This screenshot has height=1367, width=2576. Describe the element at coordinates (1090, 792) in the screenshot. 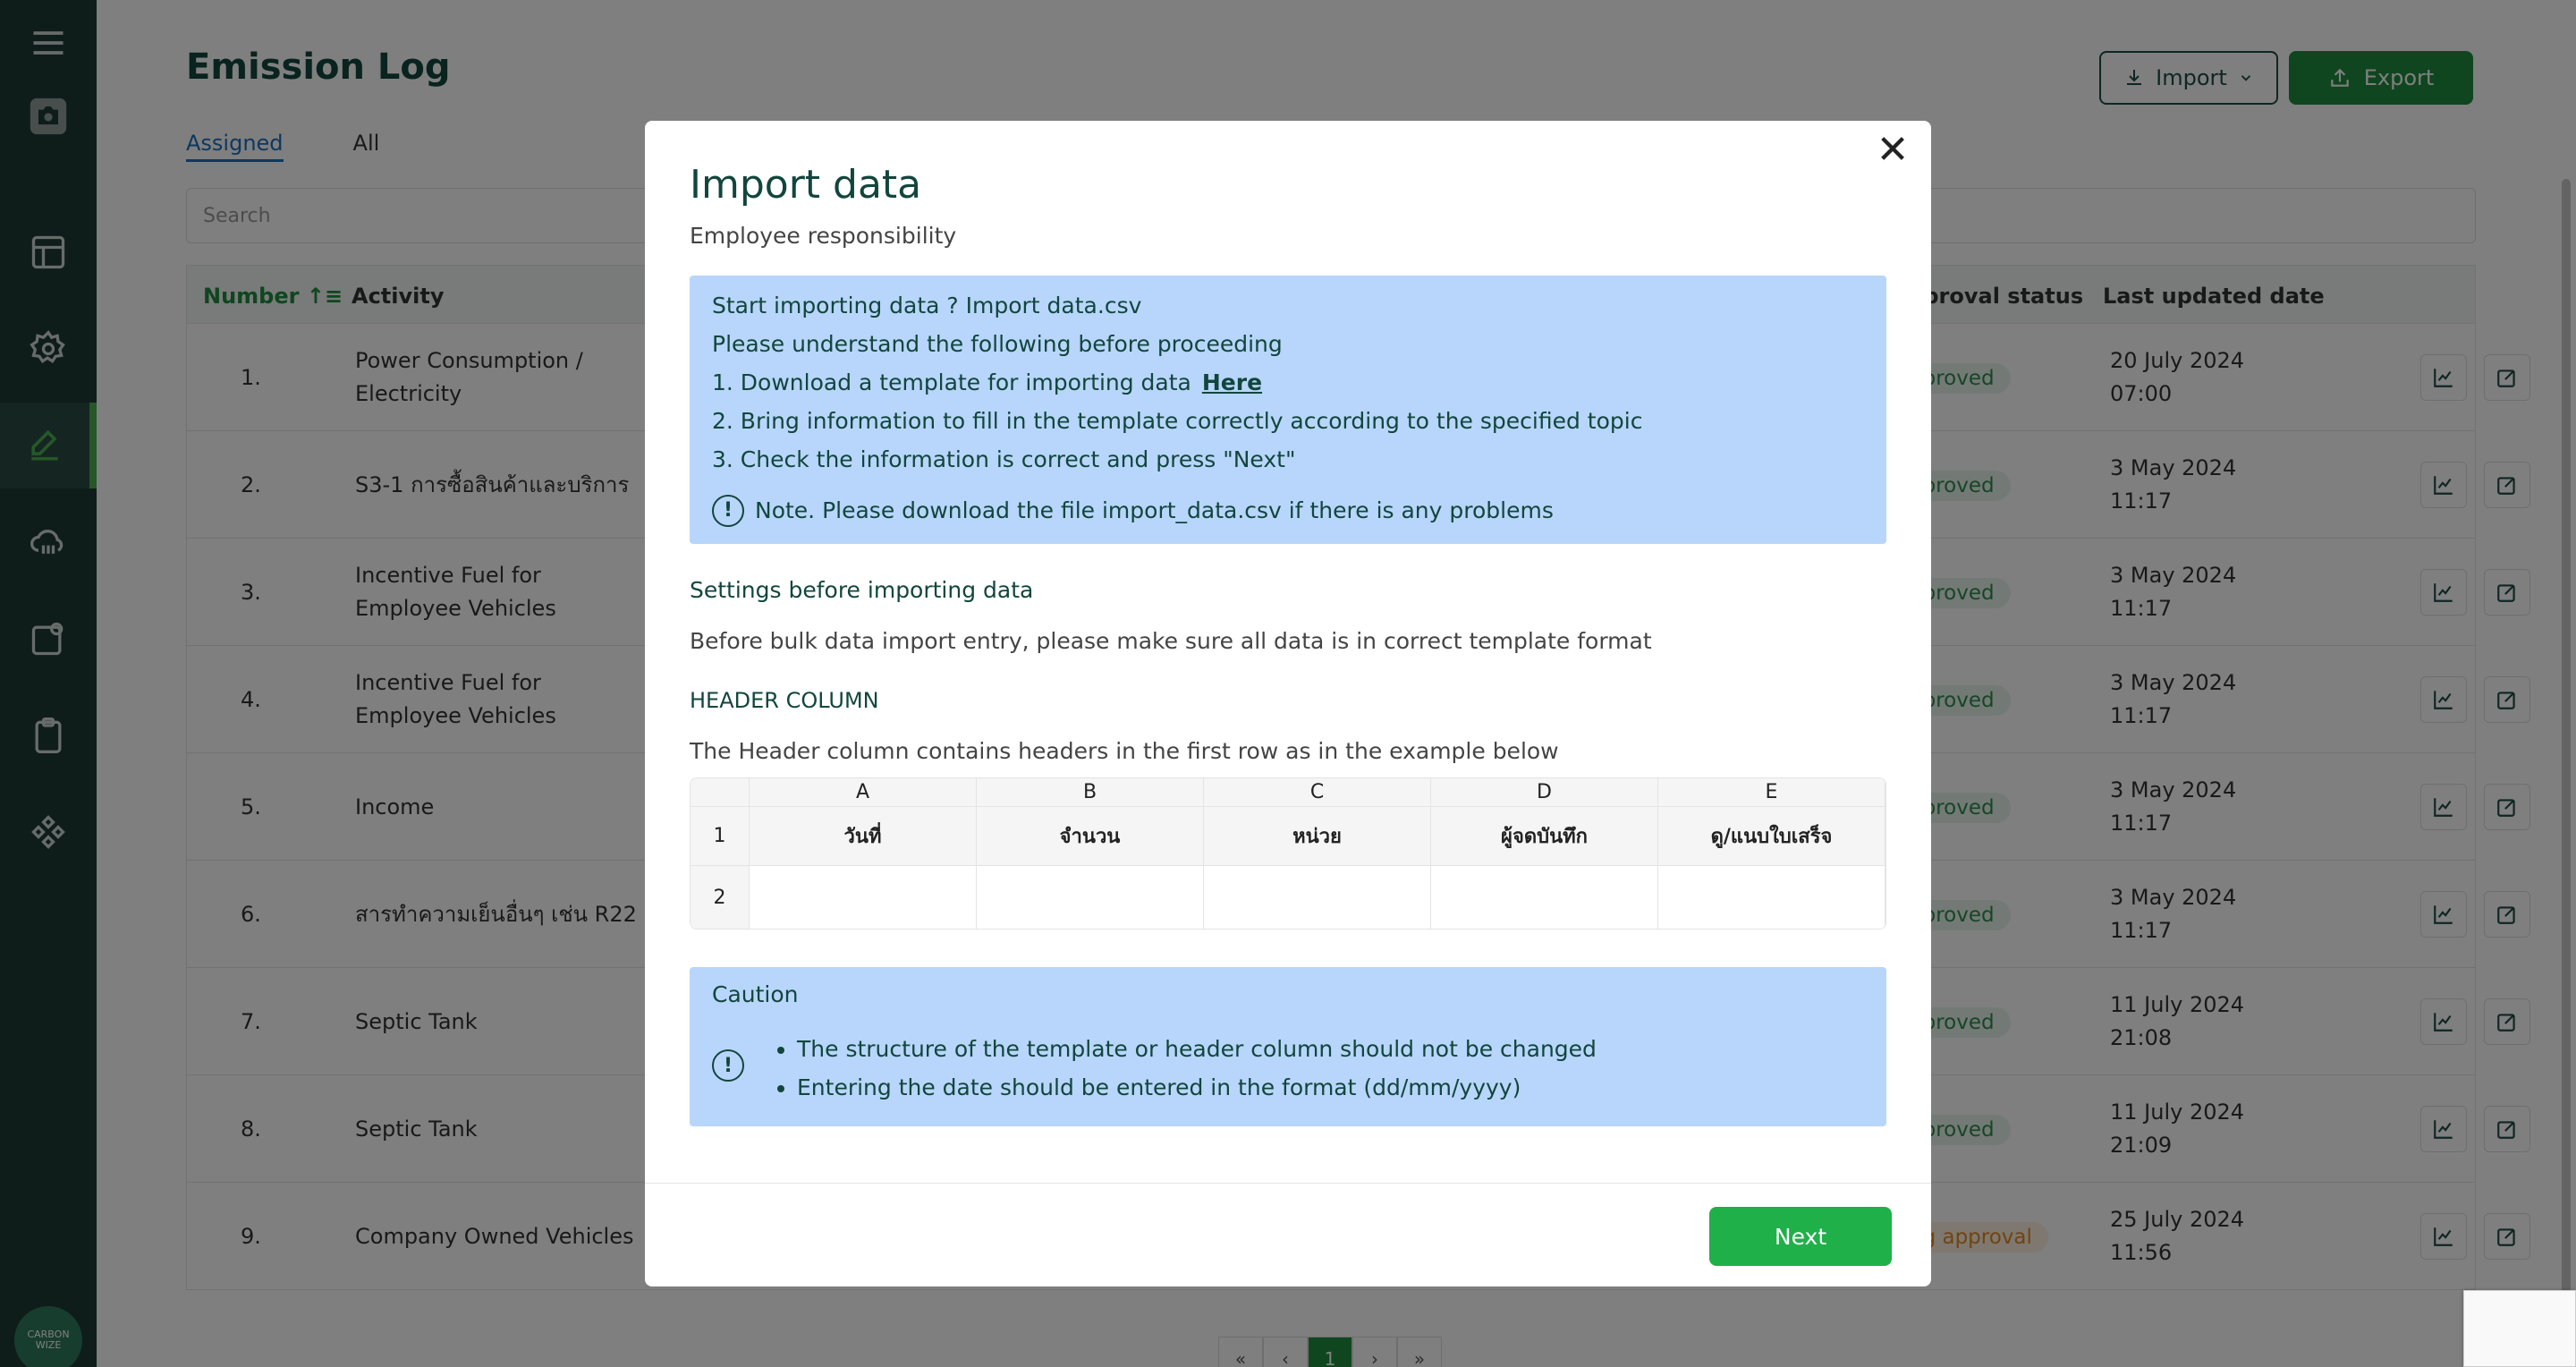

I see `sheet-column-letter: B` at that location.